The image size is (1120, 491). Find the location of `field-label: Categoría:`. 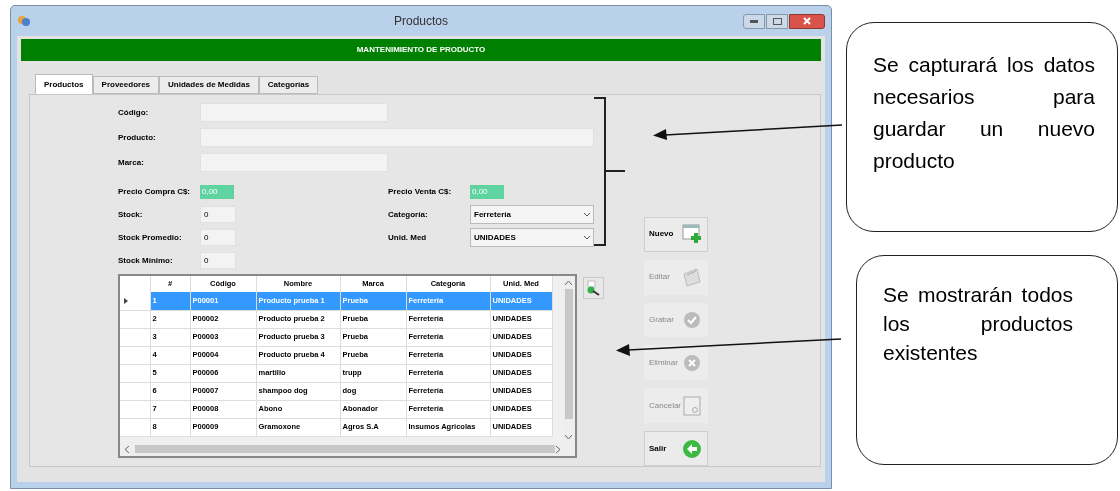

field-label: Categoría: is located at coordinates (408, 214).